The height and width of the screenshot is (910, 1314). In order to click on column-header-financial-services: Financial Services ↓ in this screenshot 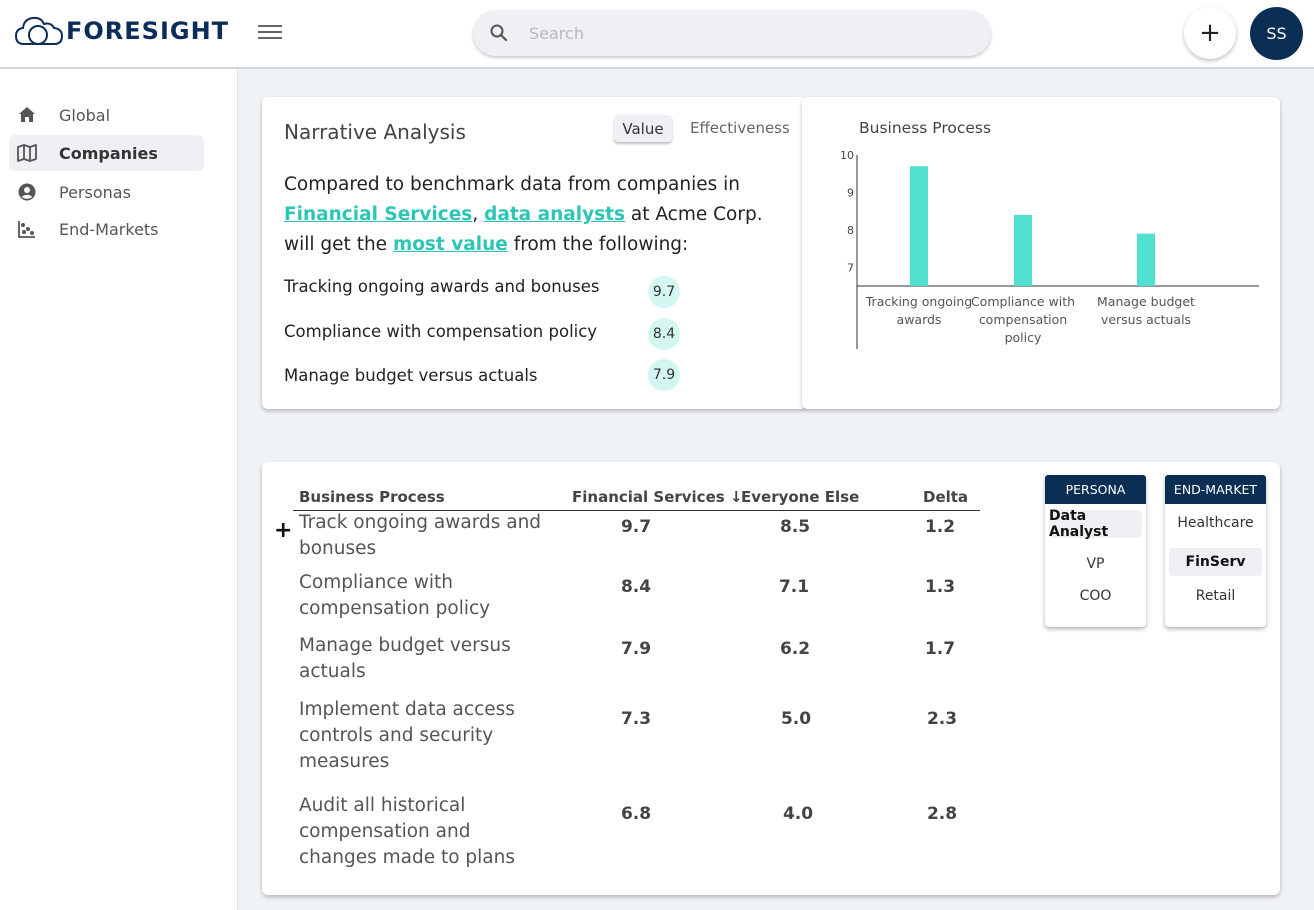, I will do `click(657, 497)`.